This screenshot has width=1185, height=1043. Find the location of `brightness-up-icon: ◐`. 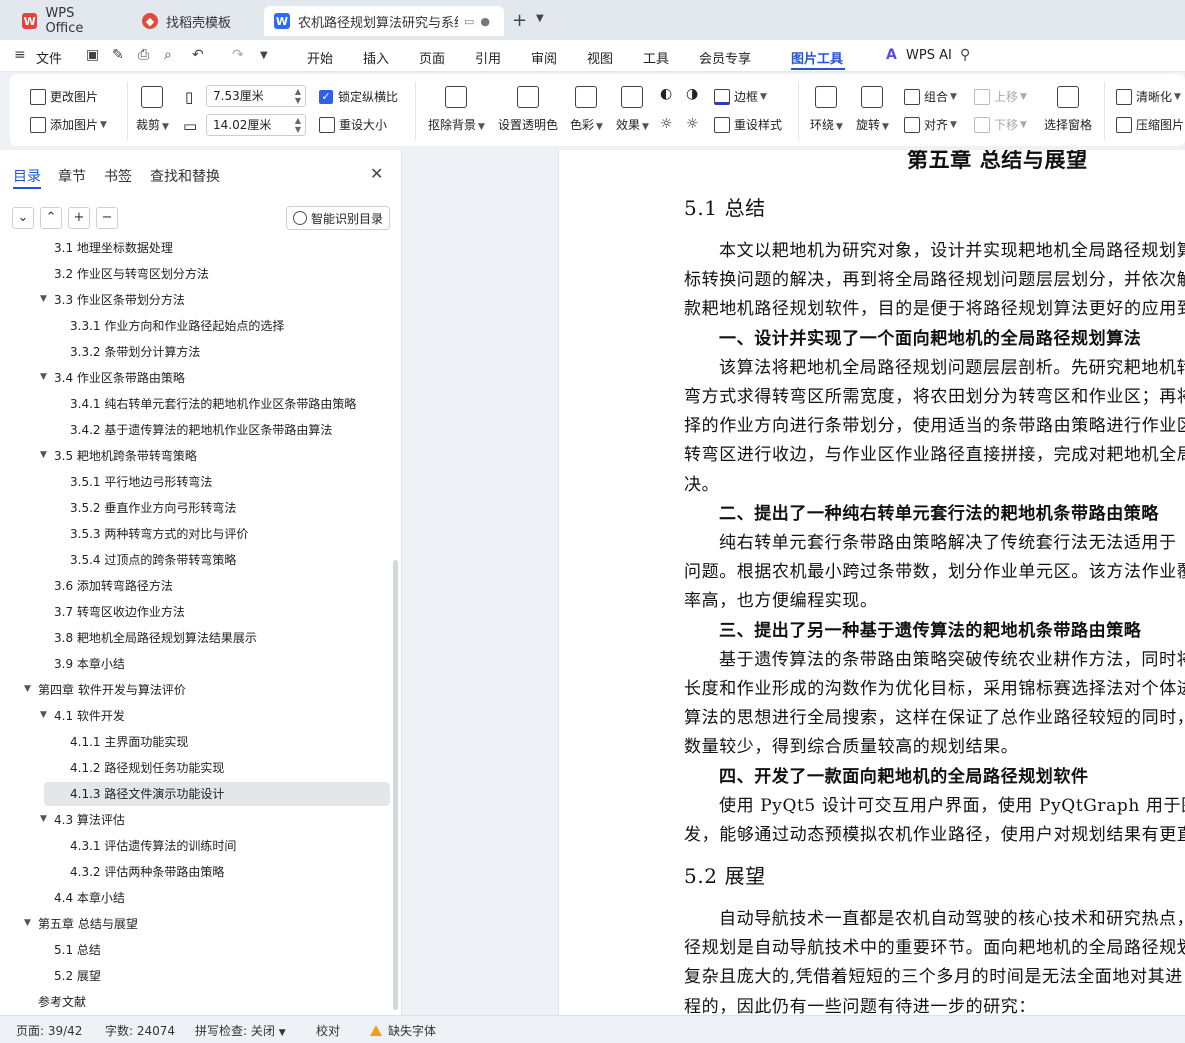

brightness-up-icon: ◐ is located at coordinates (666, 94).